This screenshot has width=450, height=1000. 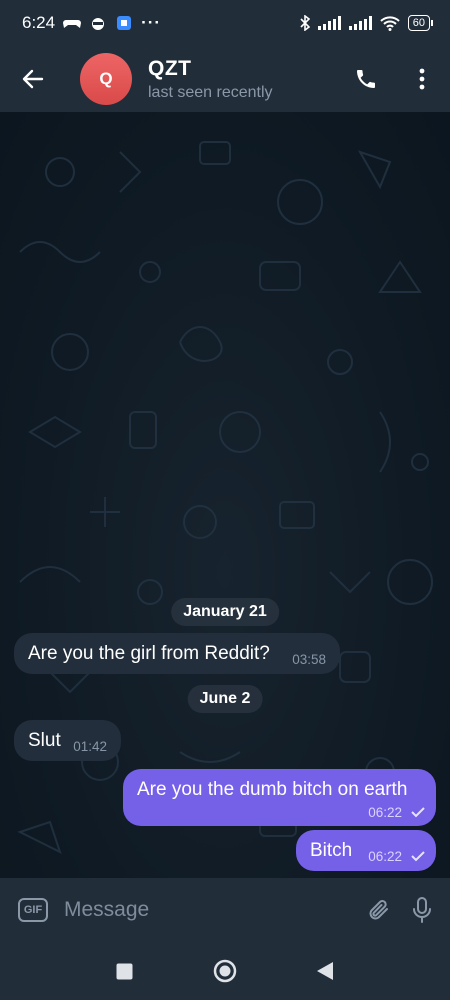 I want to click on app-notification-icon, so click(x=124, y=23).